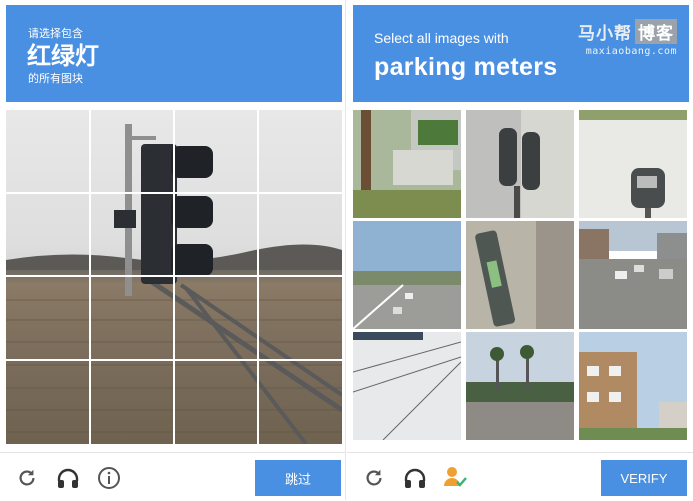 The image size is (693, 501). What do you see at coordinates (172, 476) in the screenshot?
I see `left-footer: 跳过` at bounding box center [172, 476].